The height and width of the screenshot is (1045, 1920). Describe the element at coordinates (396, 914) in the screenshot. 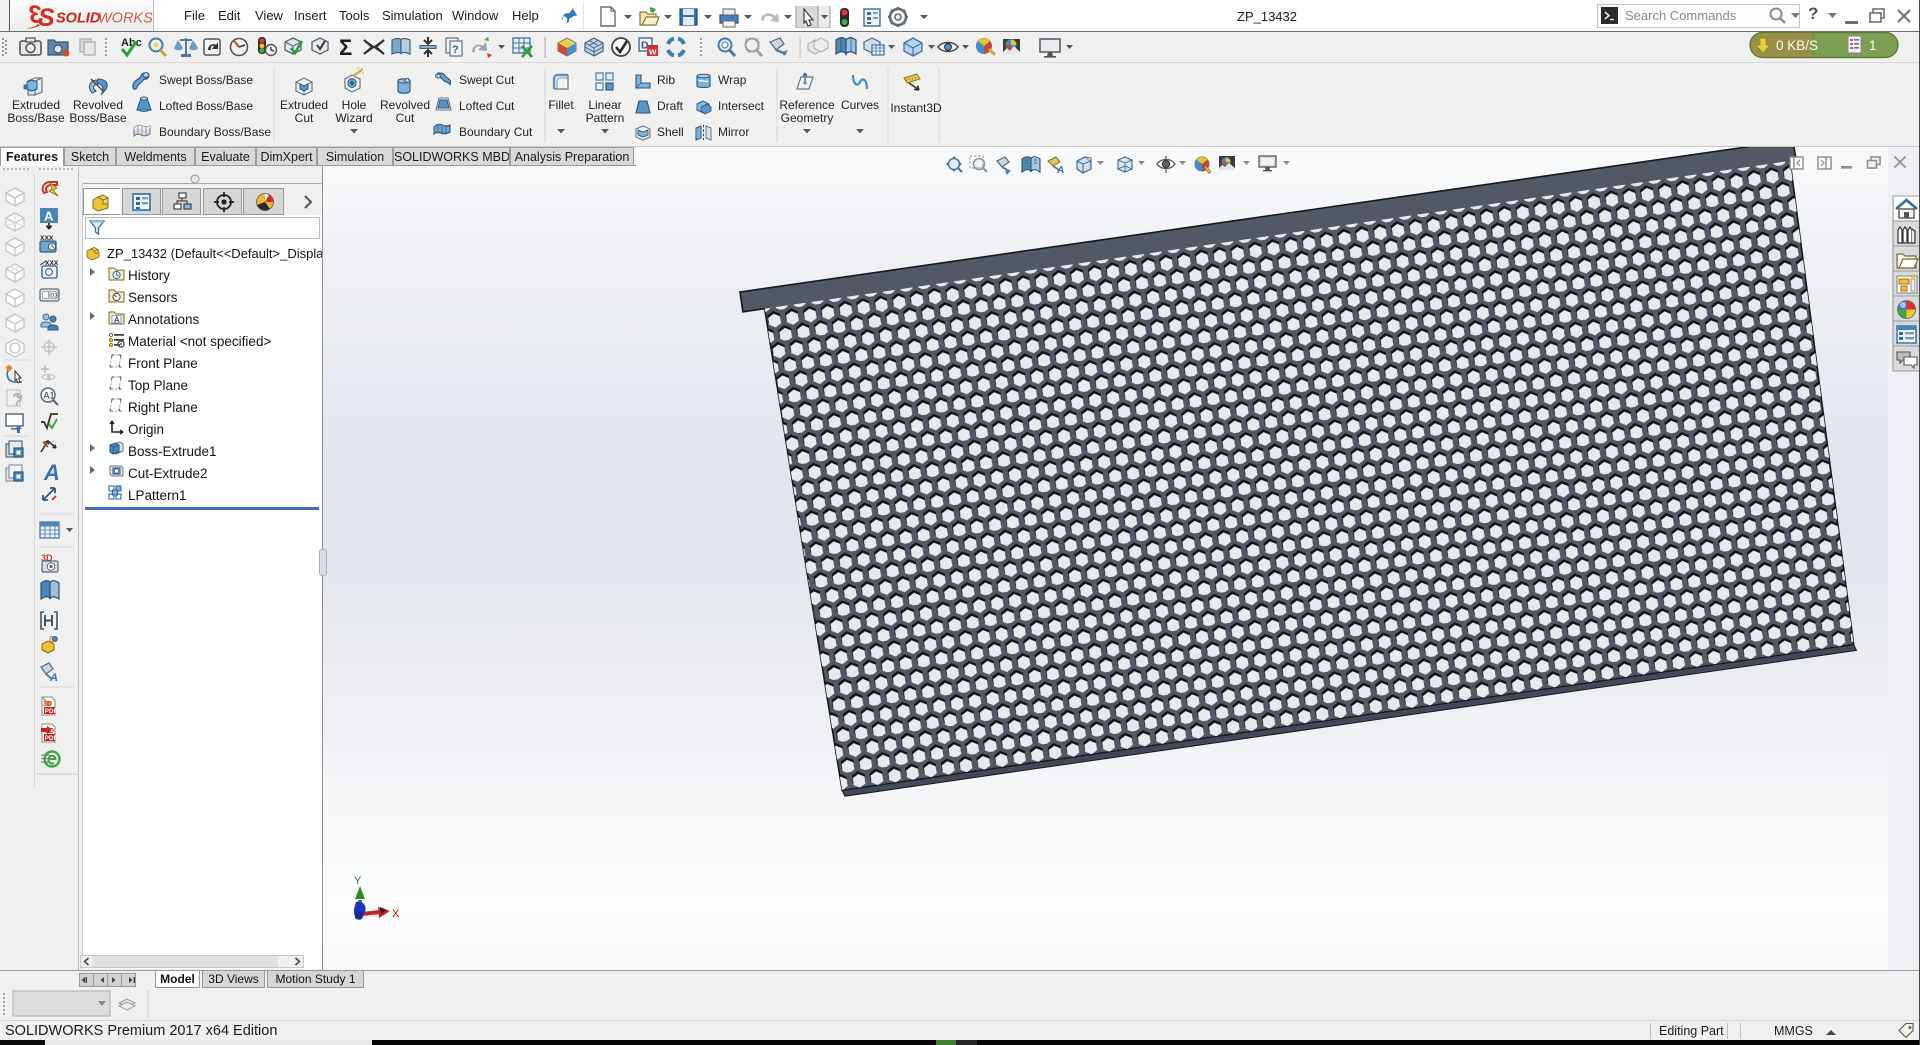

I see `svg-text: X` at that location.